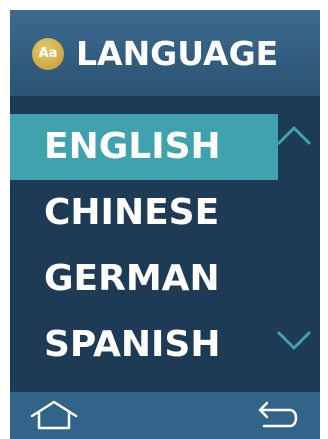 This screenshot has width=328, height=439. I want to click on chevron-up-icon, so click(294, 135).